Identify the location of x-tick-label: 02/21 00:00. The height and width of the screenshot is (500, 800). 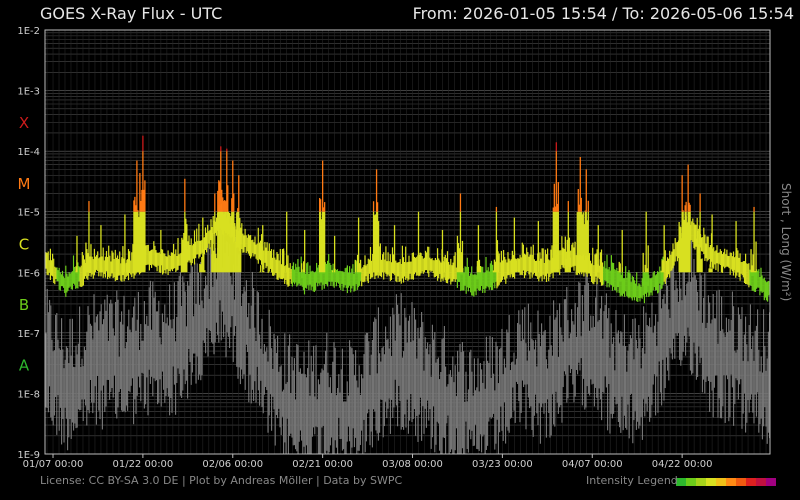
(322, 464).